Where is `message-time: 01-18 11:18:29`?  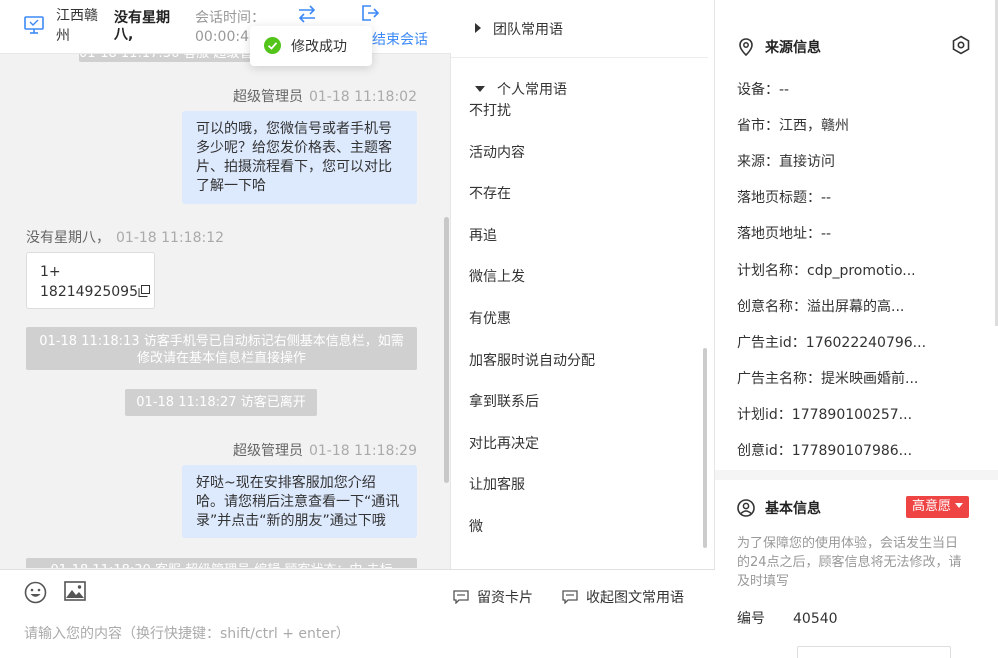 message-time: 01-18 11:18:29 is located at coordinates (362, 451).